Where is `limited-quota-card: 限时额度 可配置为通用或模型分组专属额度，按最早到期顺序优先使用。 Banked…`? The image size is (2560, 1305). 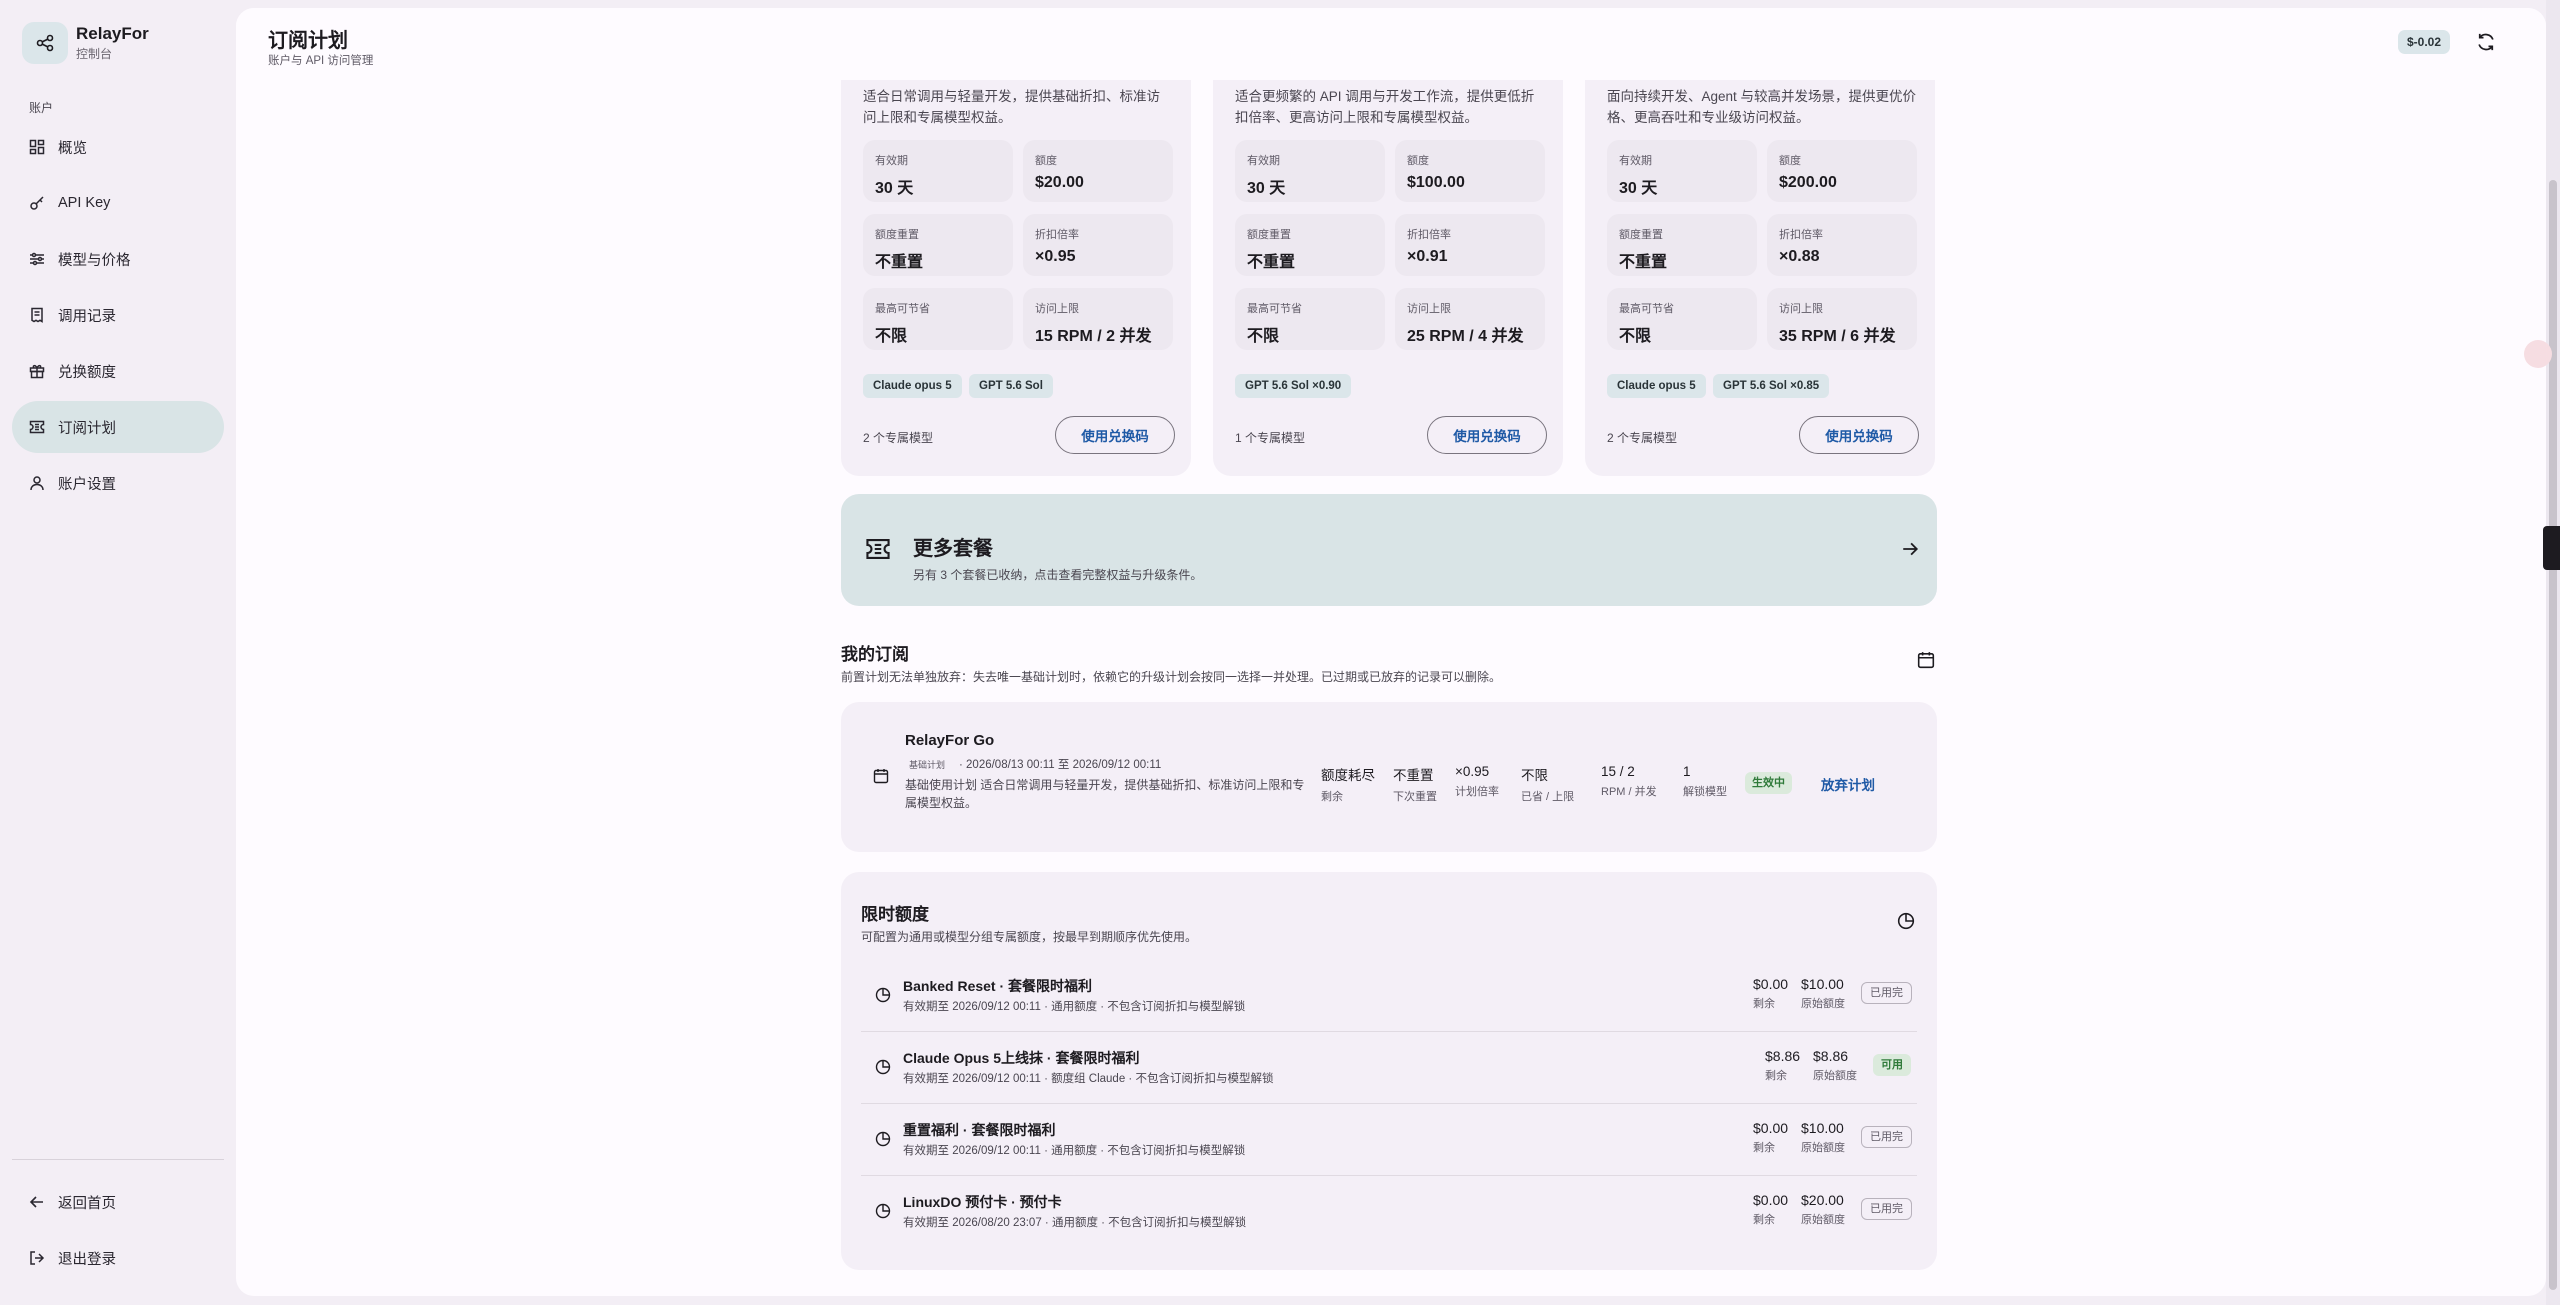 limited-quota-card: 限时额度 可配置为通用或模型分组专属额度，按最早到期顺序优先使用。 Banked… is located at coordinates (1389, 1071).